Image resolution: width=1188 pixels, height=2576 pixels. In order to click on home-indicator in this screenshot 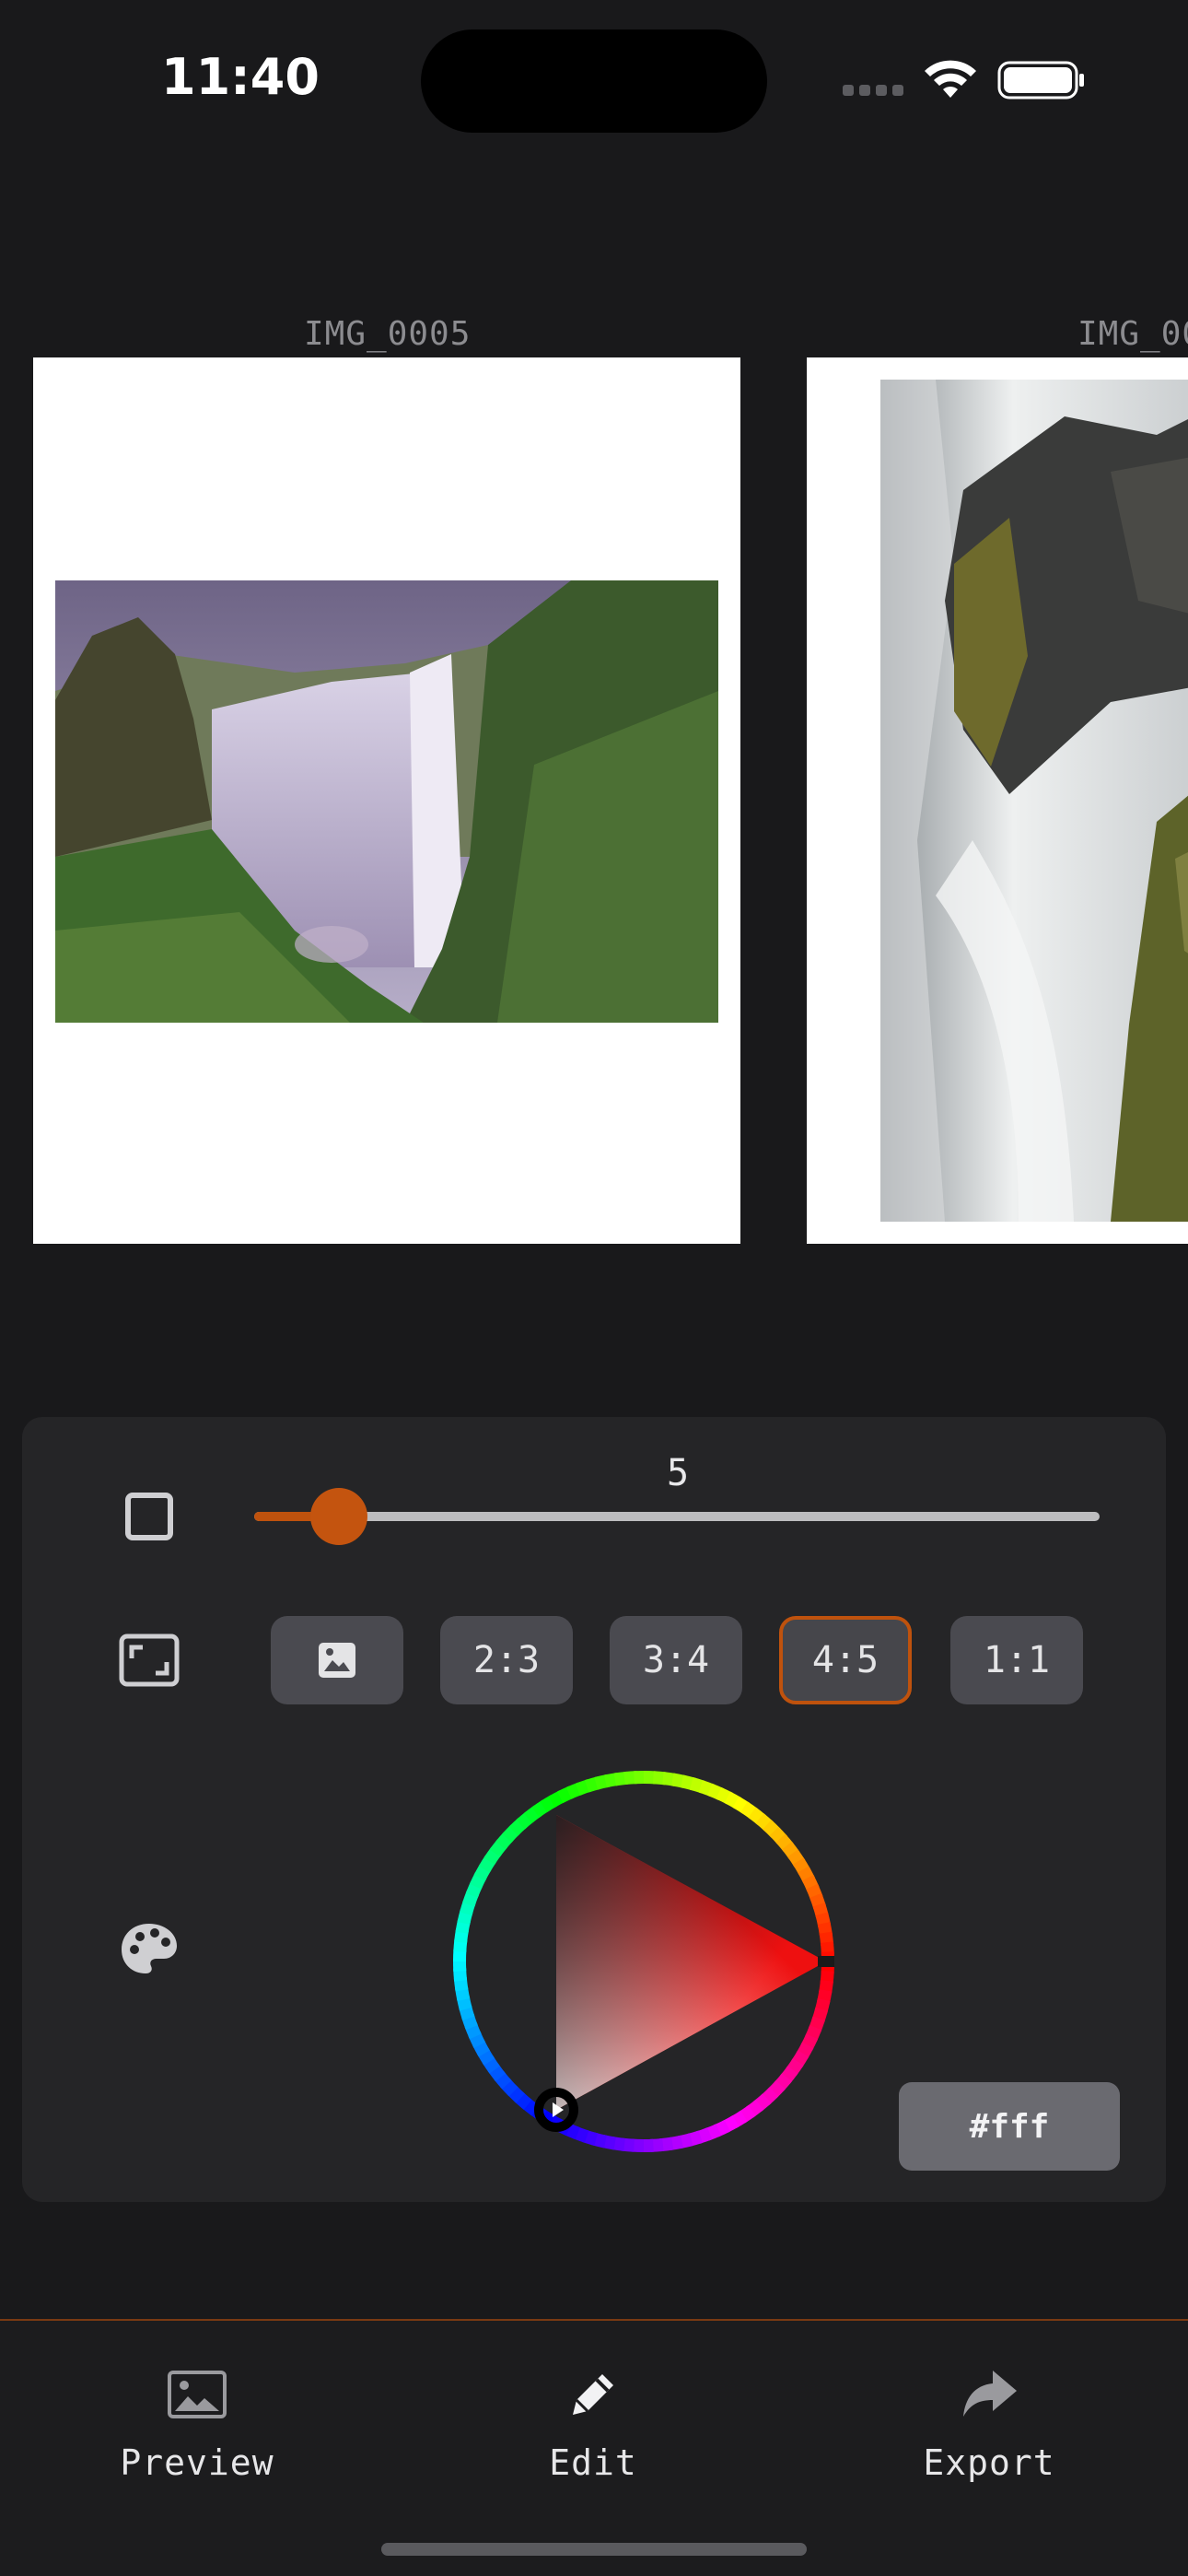, I will do `click(594, 2549)`.